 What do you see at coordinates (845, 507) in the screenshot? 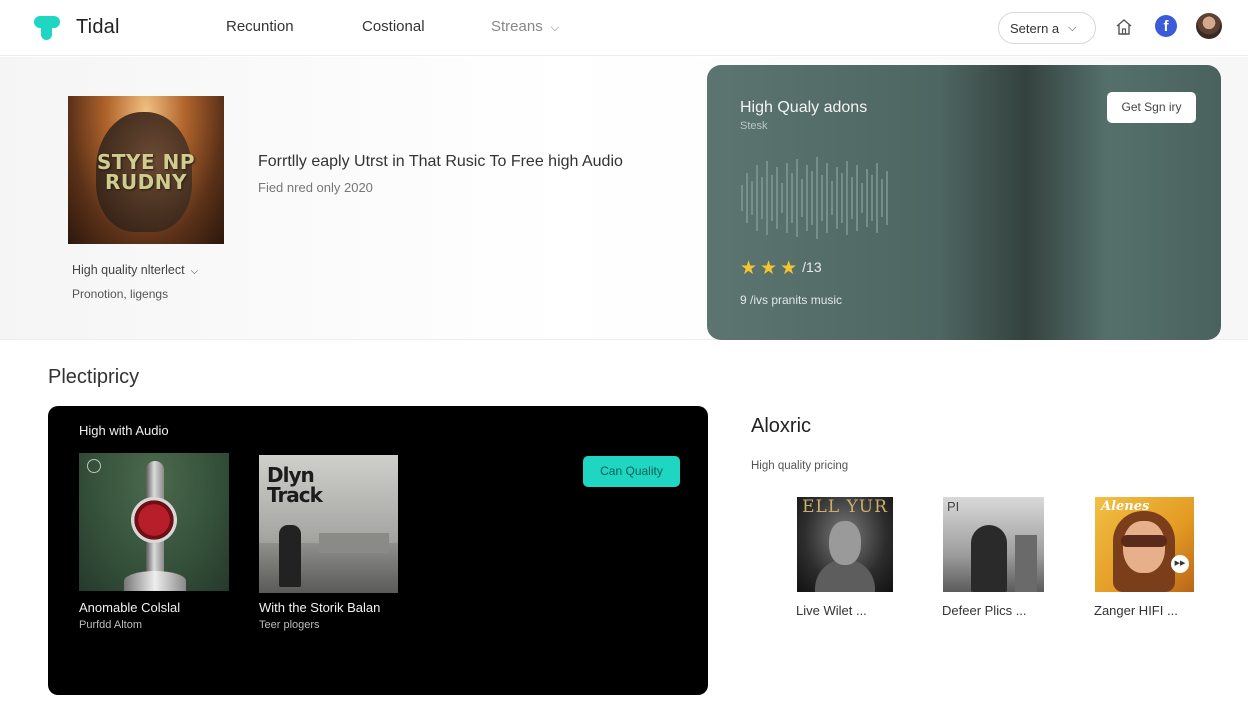
I see `album-art-text: ELL YUR` at bounding box center [845, 507].